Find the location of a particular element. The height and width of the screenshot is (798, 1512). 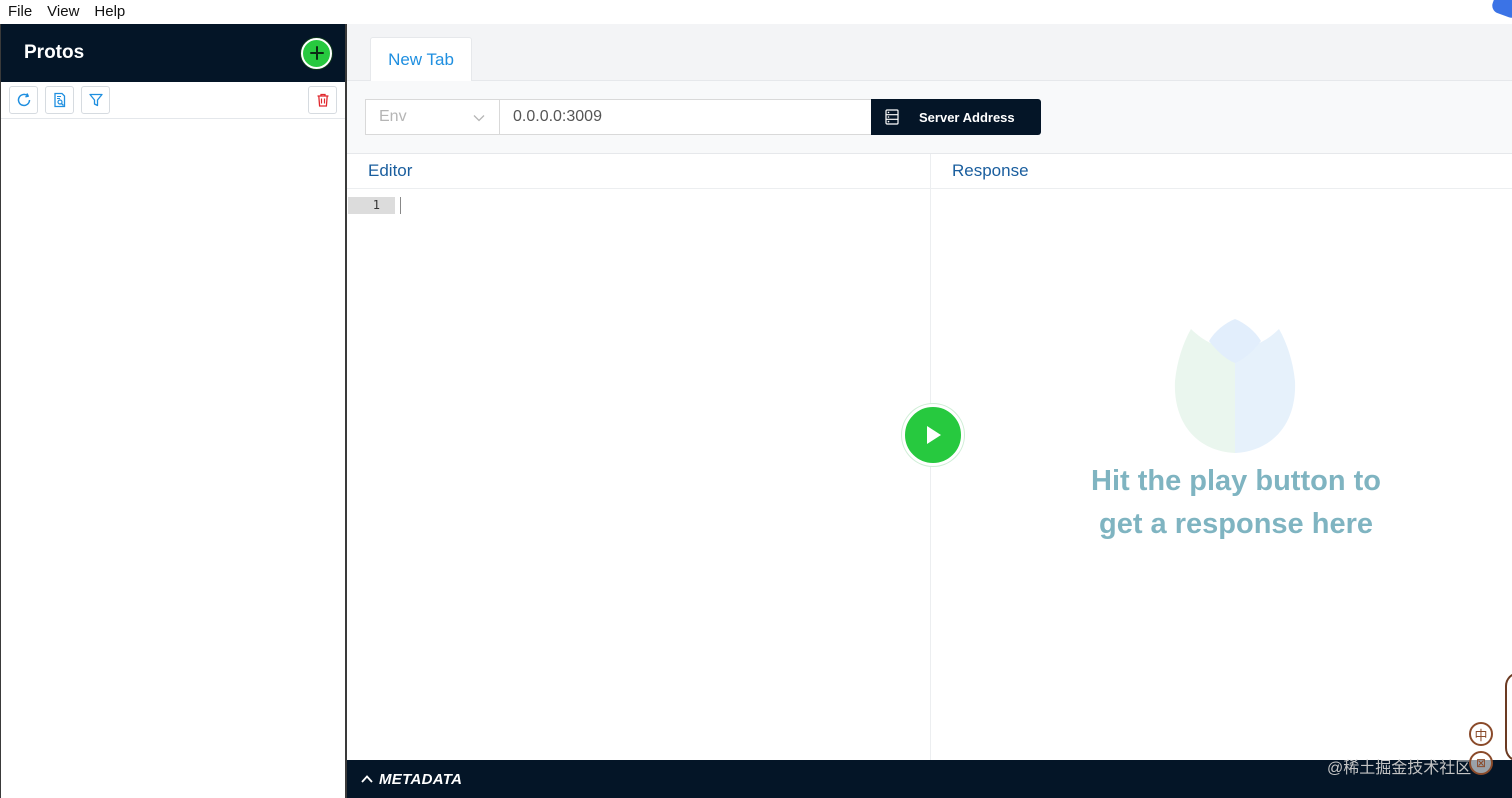

reload-icon is located at coordinates (23, 100).